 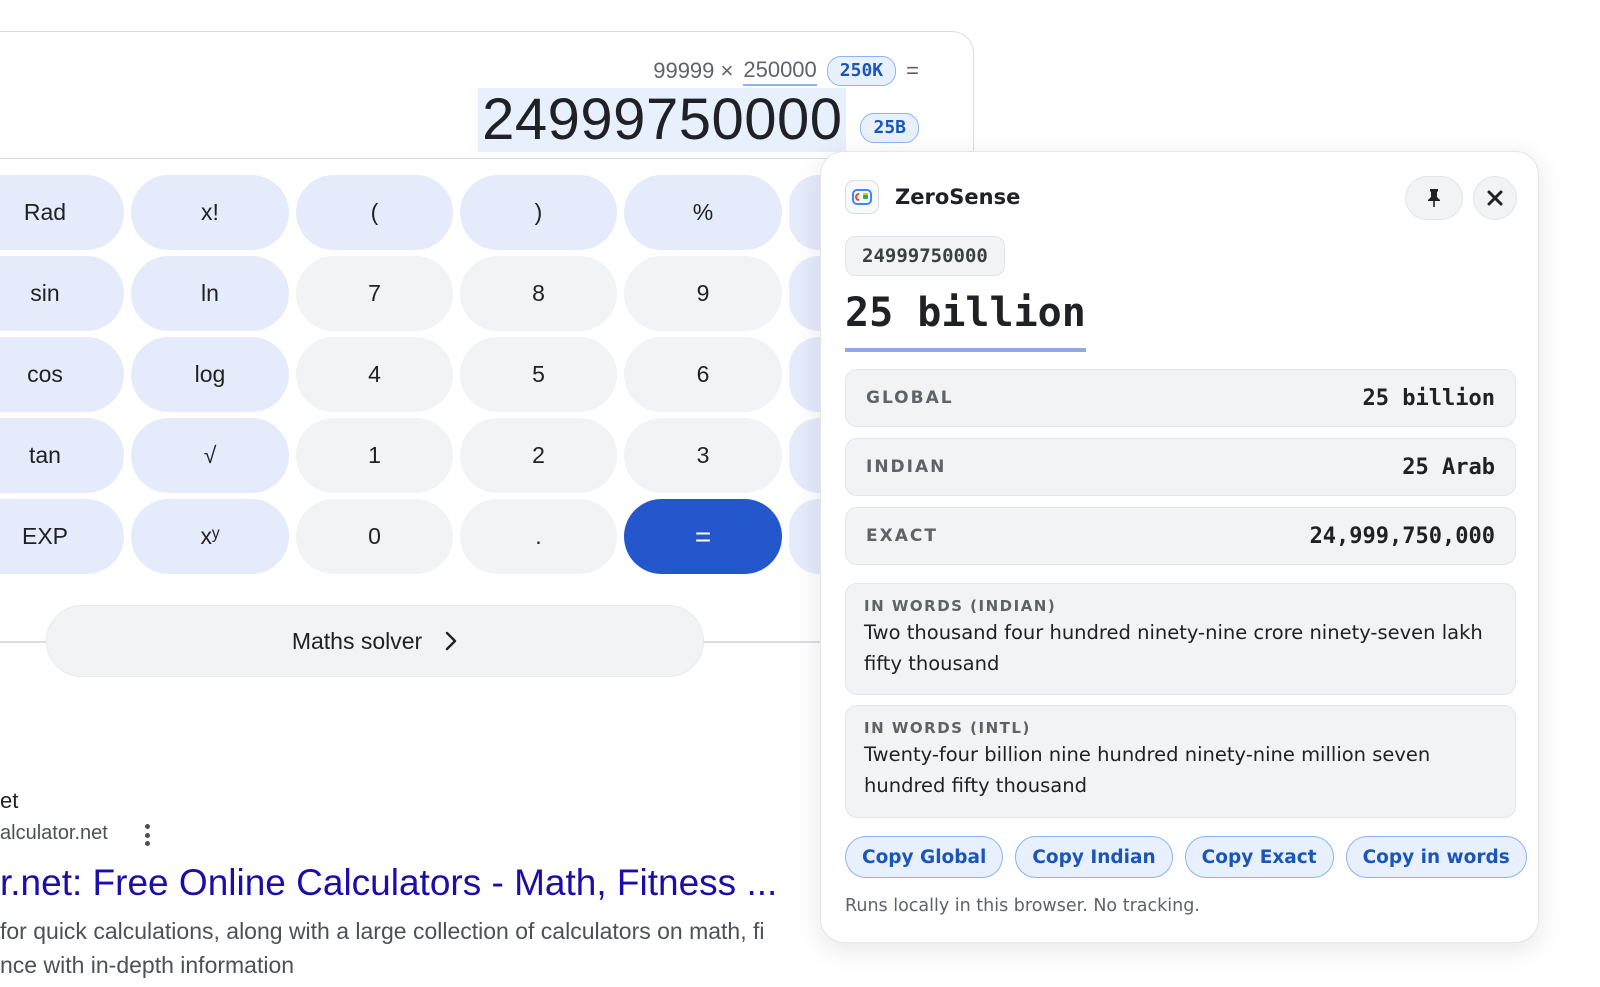 I want to click on key-7: 7, so click(x=374, y=293).